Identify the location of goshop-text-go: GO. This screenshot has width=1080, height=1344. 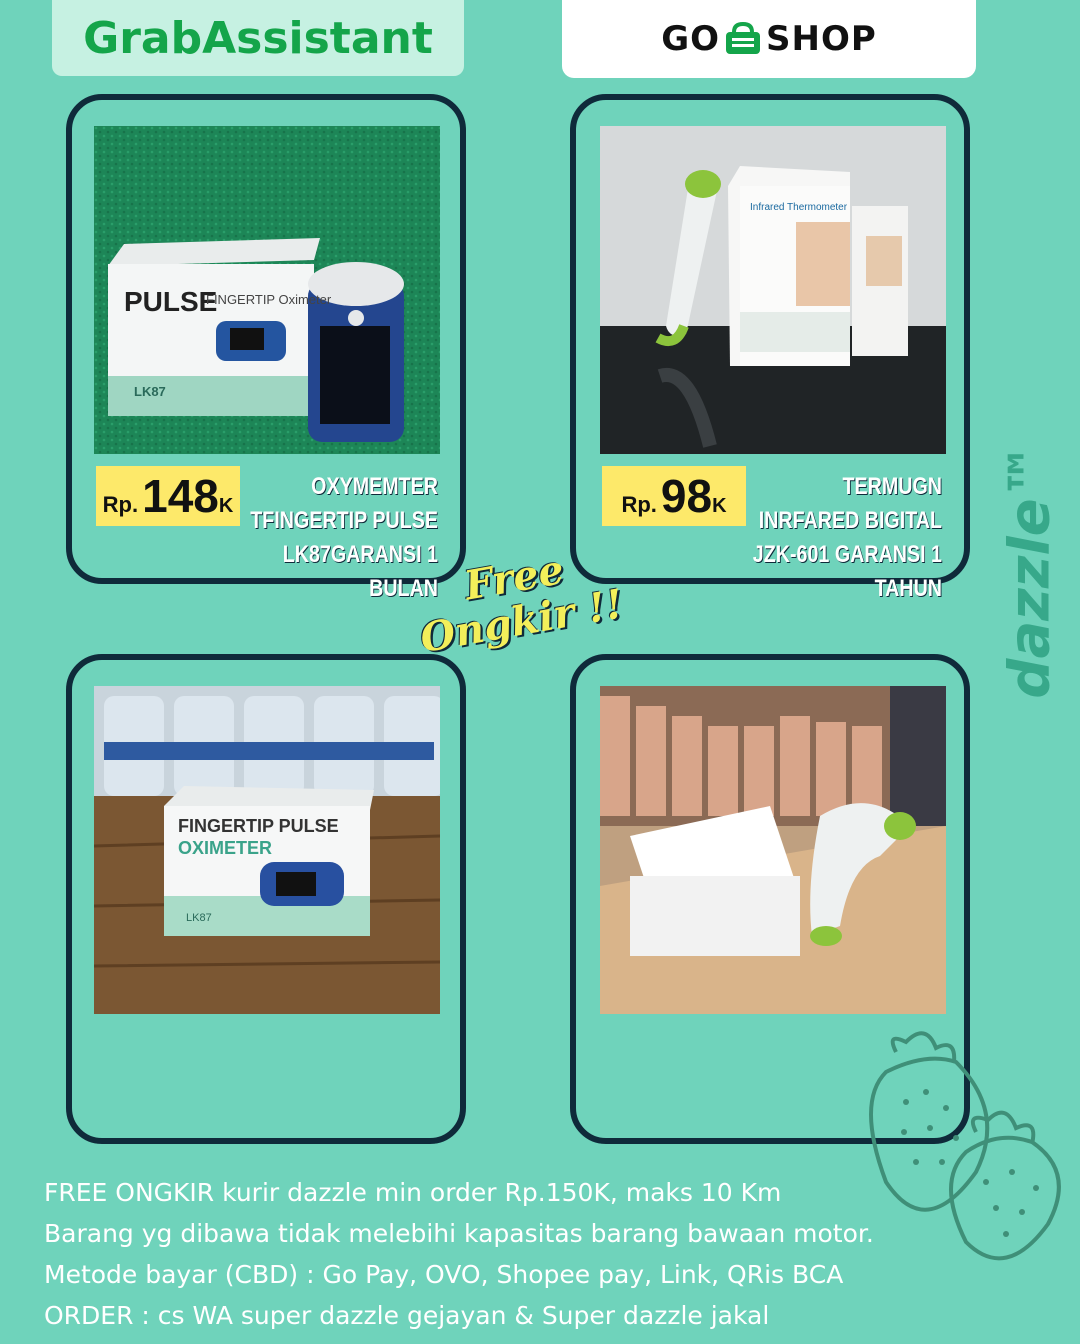
(691, 39).